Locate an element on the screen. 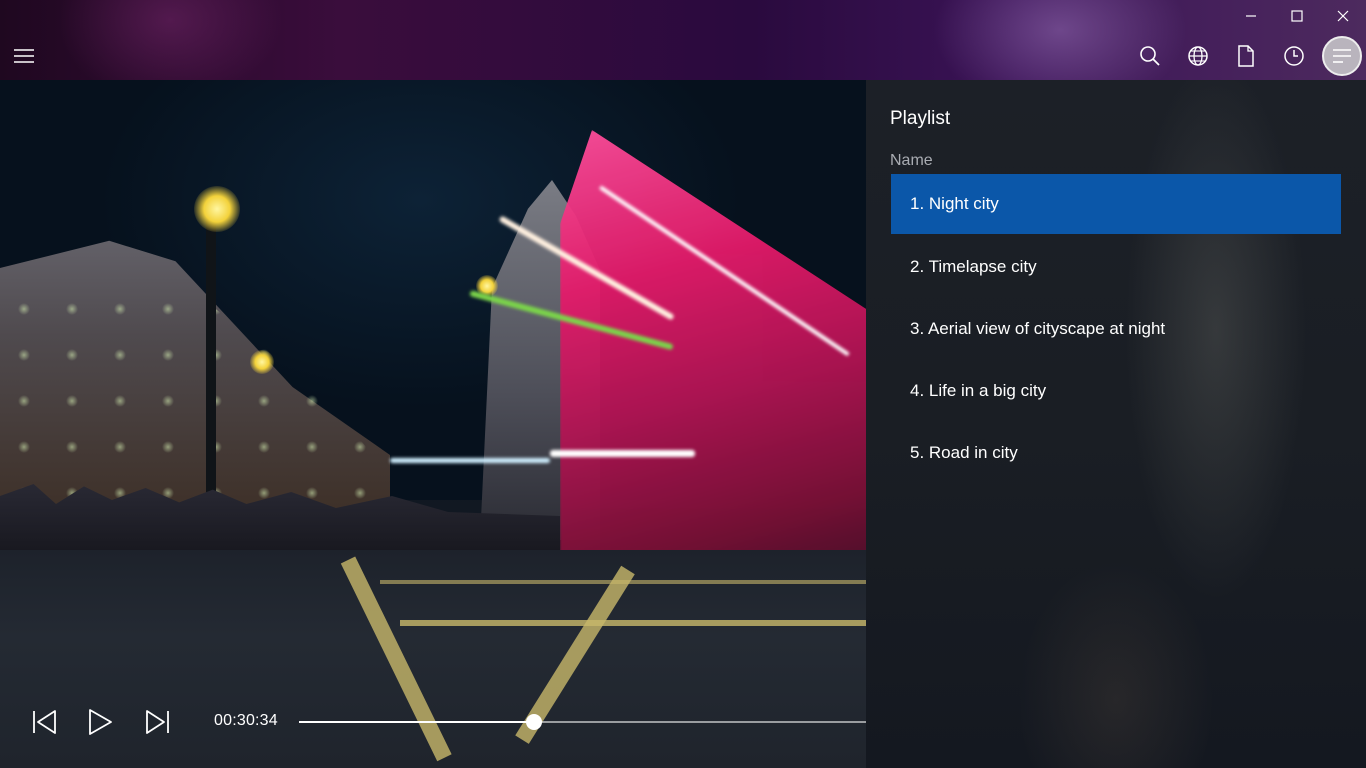 This screenshot has width=1366, height=768. playlist-item: 1. Night city is located at coordinates (1116, 204).